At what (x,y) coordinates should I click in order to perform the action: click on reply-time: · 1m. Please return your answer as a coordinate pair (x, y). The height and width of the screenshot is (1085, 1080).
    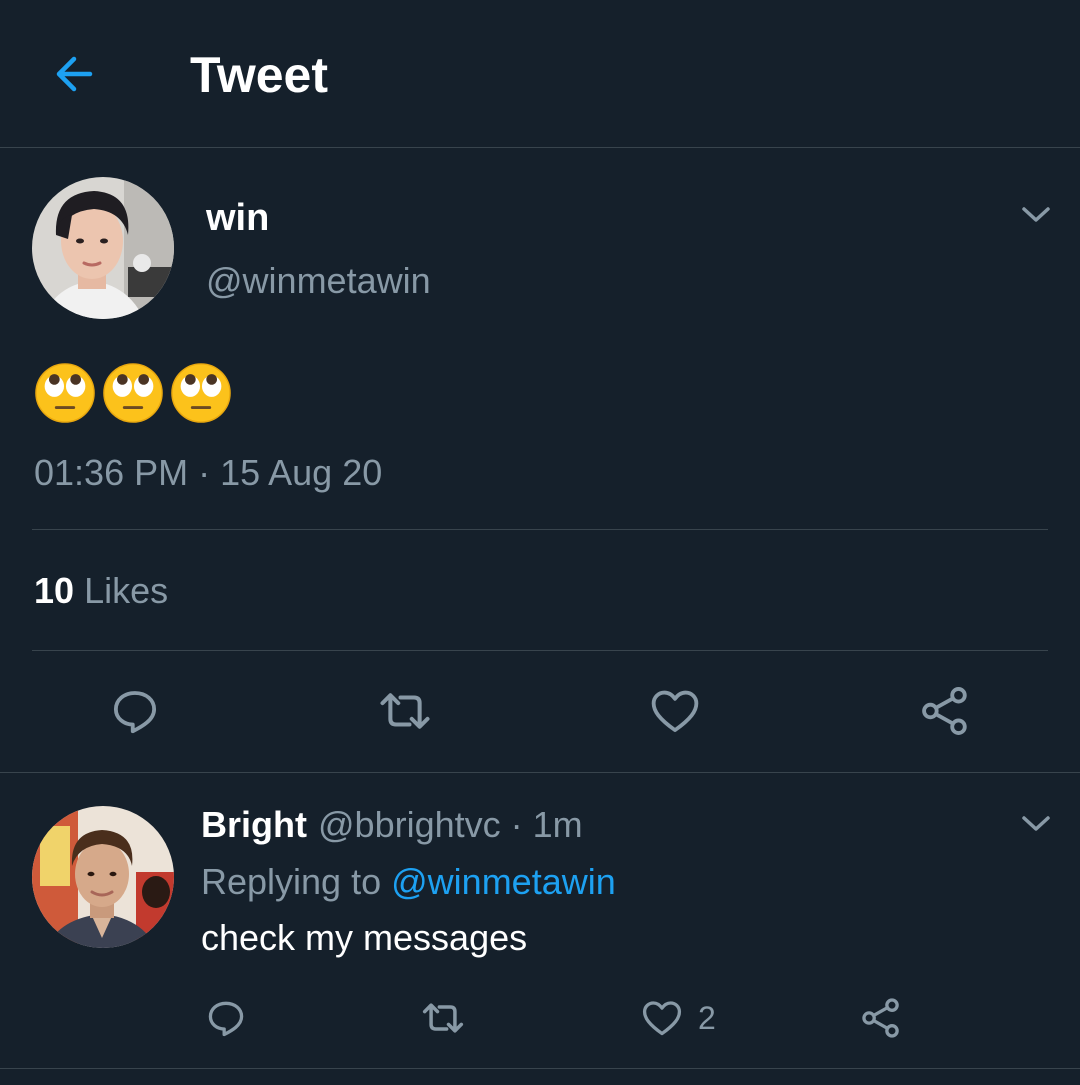
    Looking at the image, I should click on (546, 824).